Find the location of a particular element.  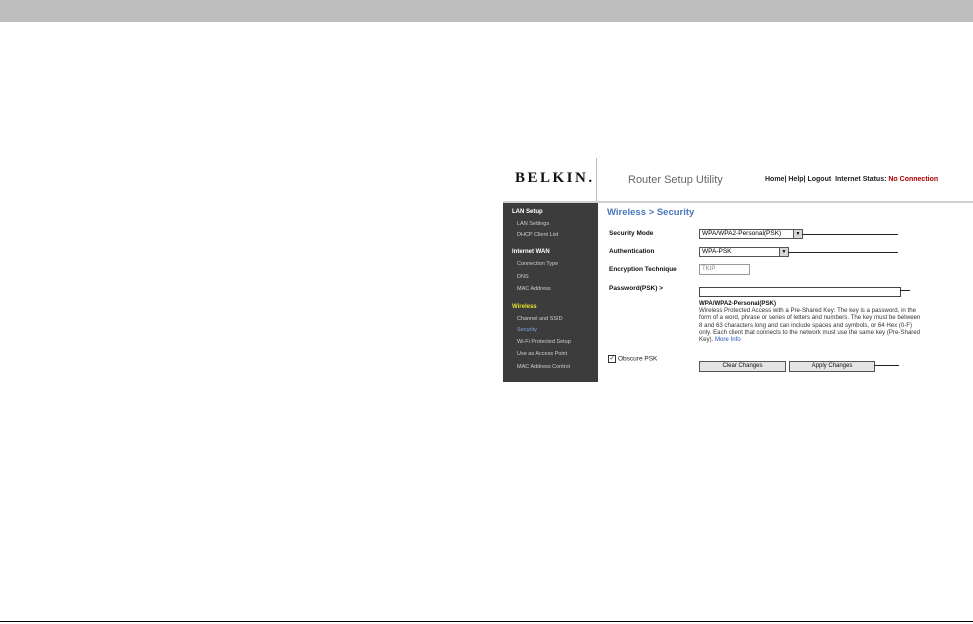

app-title: Router Setup Utility is located at coordinates (675, 180).